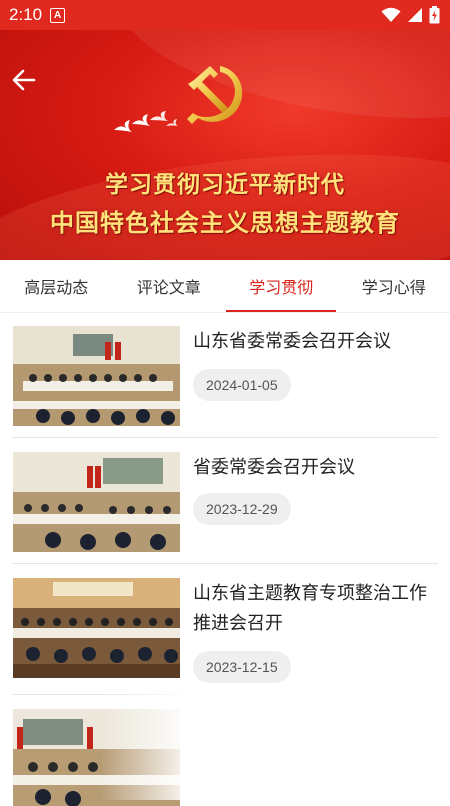 The image size is (450, 806). Describe the element at coordinates (316, 468) in the screenshot. I see `article-title: 省委常委会召开会议` at that location.